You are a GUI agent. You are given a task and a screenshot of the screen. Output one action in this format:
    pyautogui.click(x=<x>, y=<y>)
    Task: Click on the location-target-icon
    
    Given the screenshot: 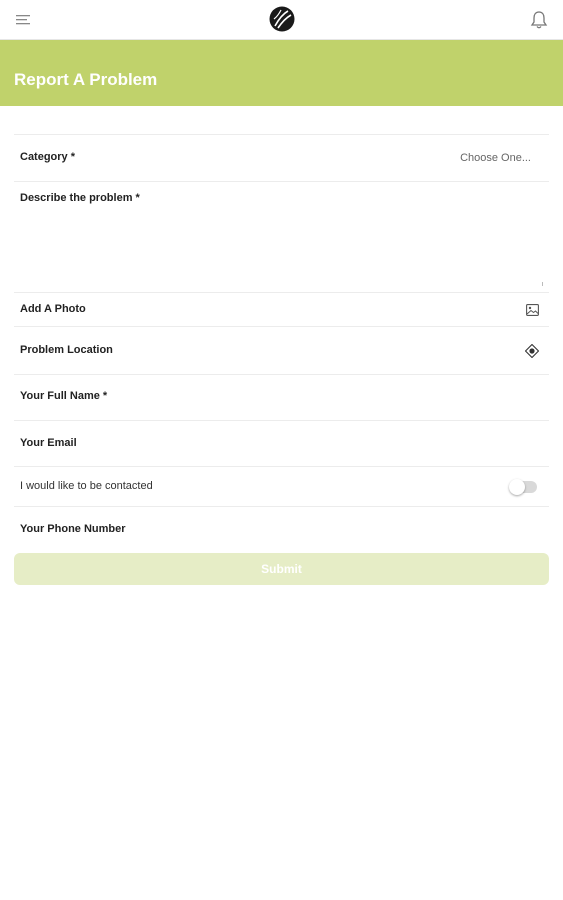 What is the action you would take?
    pyautogui.click(x=532, y=351)
    